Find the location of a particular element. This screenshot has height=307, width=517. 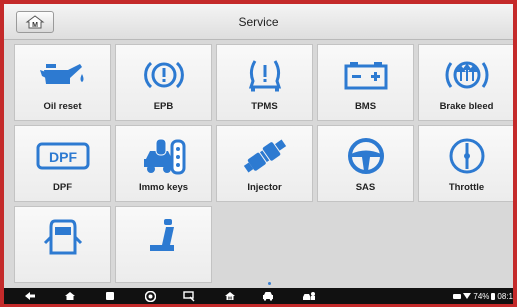

title-bar: Service M is located at coordinates (258, 22).